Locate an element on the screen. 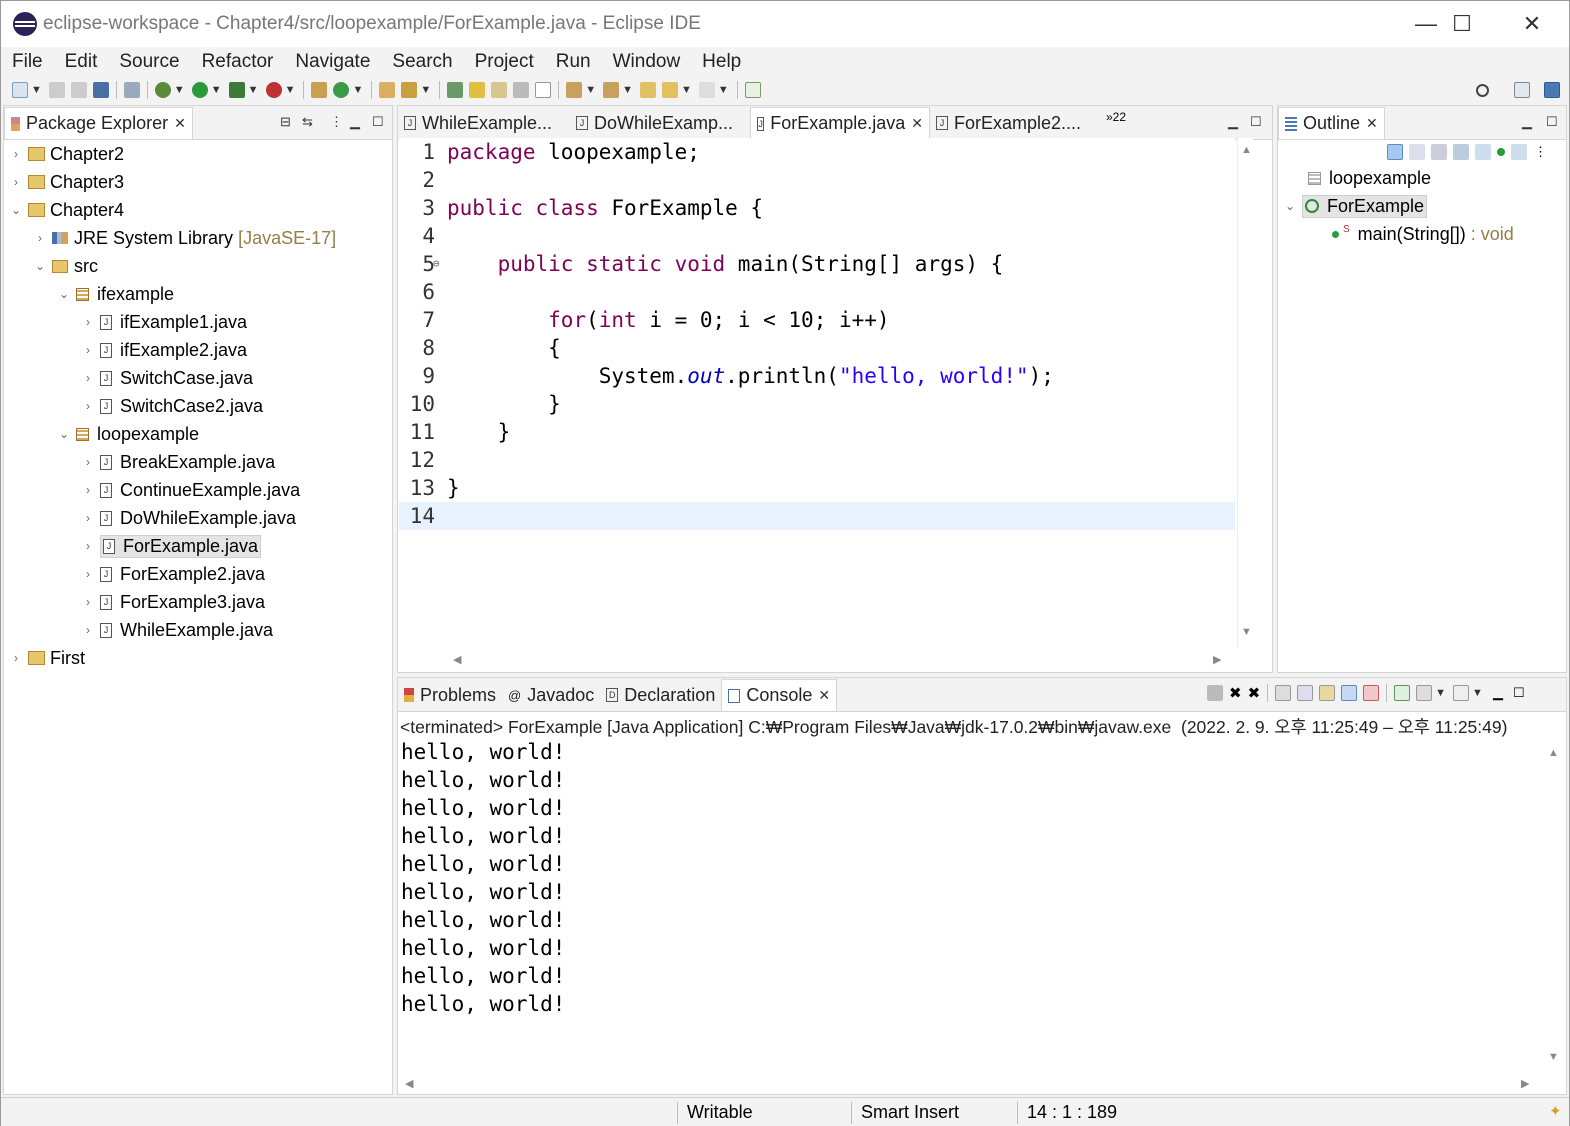  hide-nonpublic-icon is located at coordinates (1501, 152).